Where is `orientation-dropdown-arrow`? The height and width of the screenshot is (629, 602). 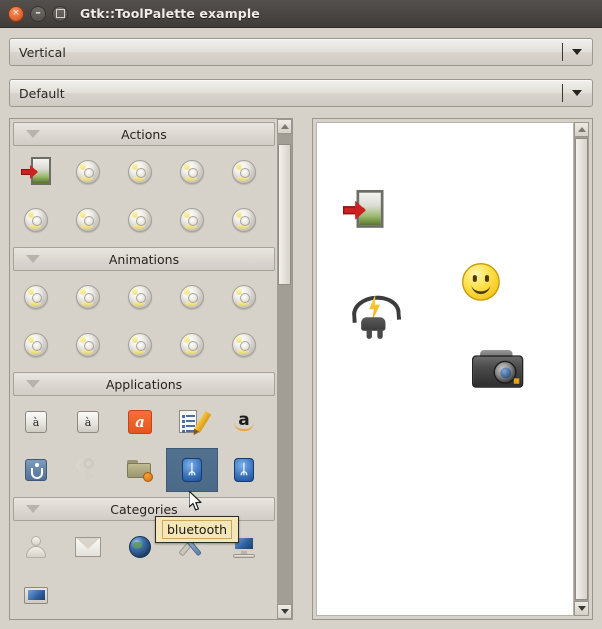
orientation-dropdown-arrow is located at coordinates (577, 52).